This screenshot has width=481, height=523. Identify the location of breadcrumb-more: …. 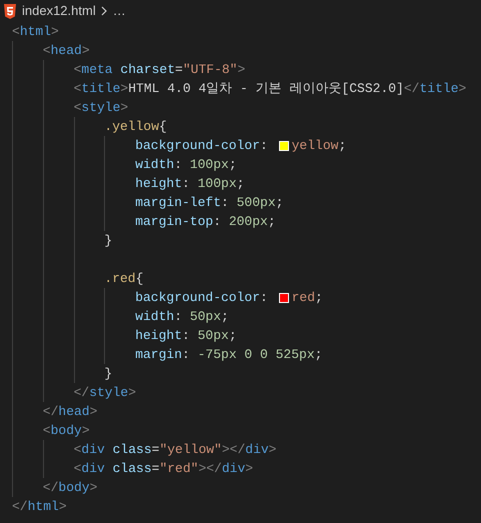
(119, 11).